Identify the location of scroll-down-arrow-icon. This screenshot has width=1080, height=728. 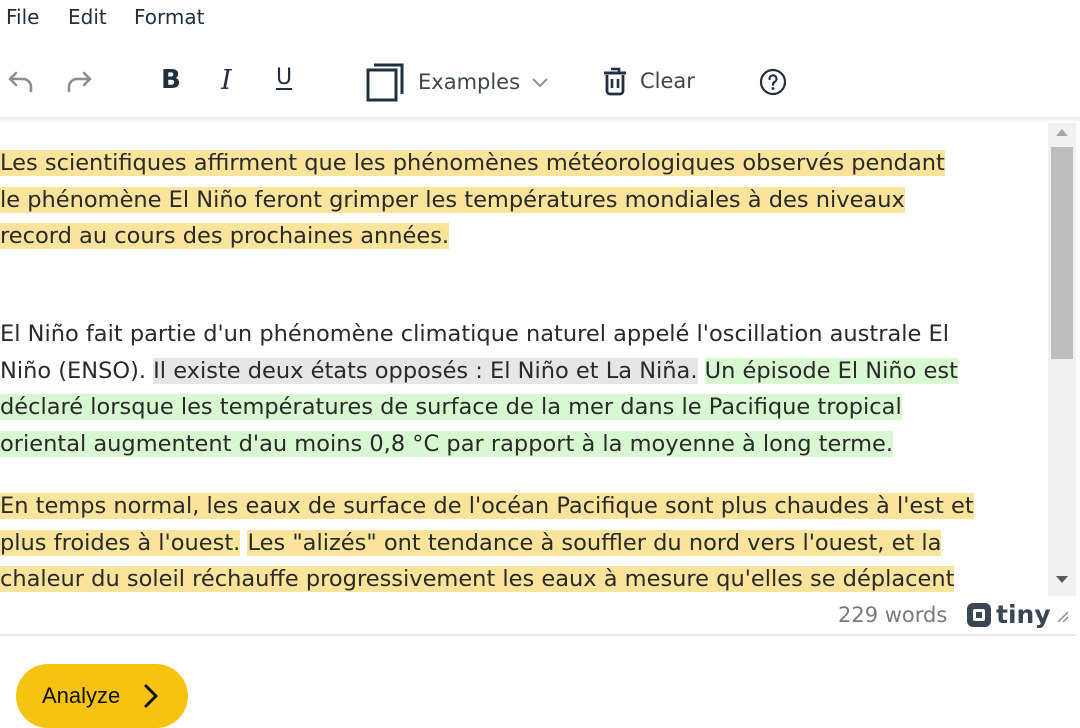
(1062, 579).